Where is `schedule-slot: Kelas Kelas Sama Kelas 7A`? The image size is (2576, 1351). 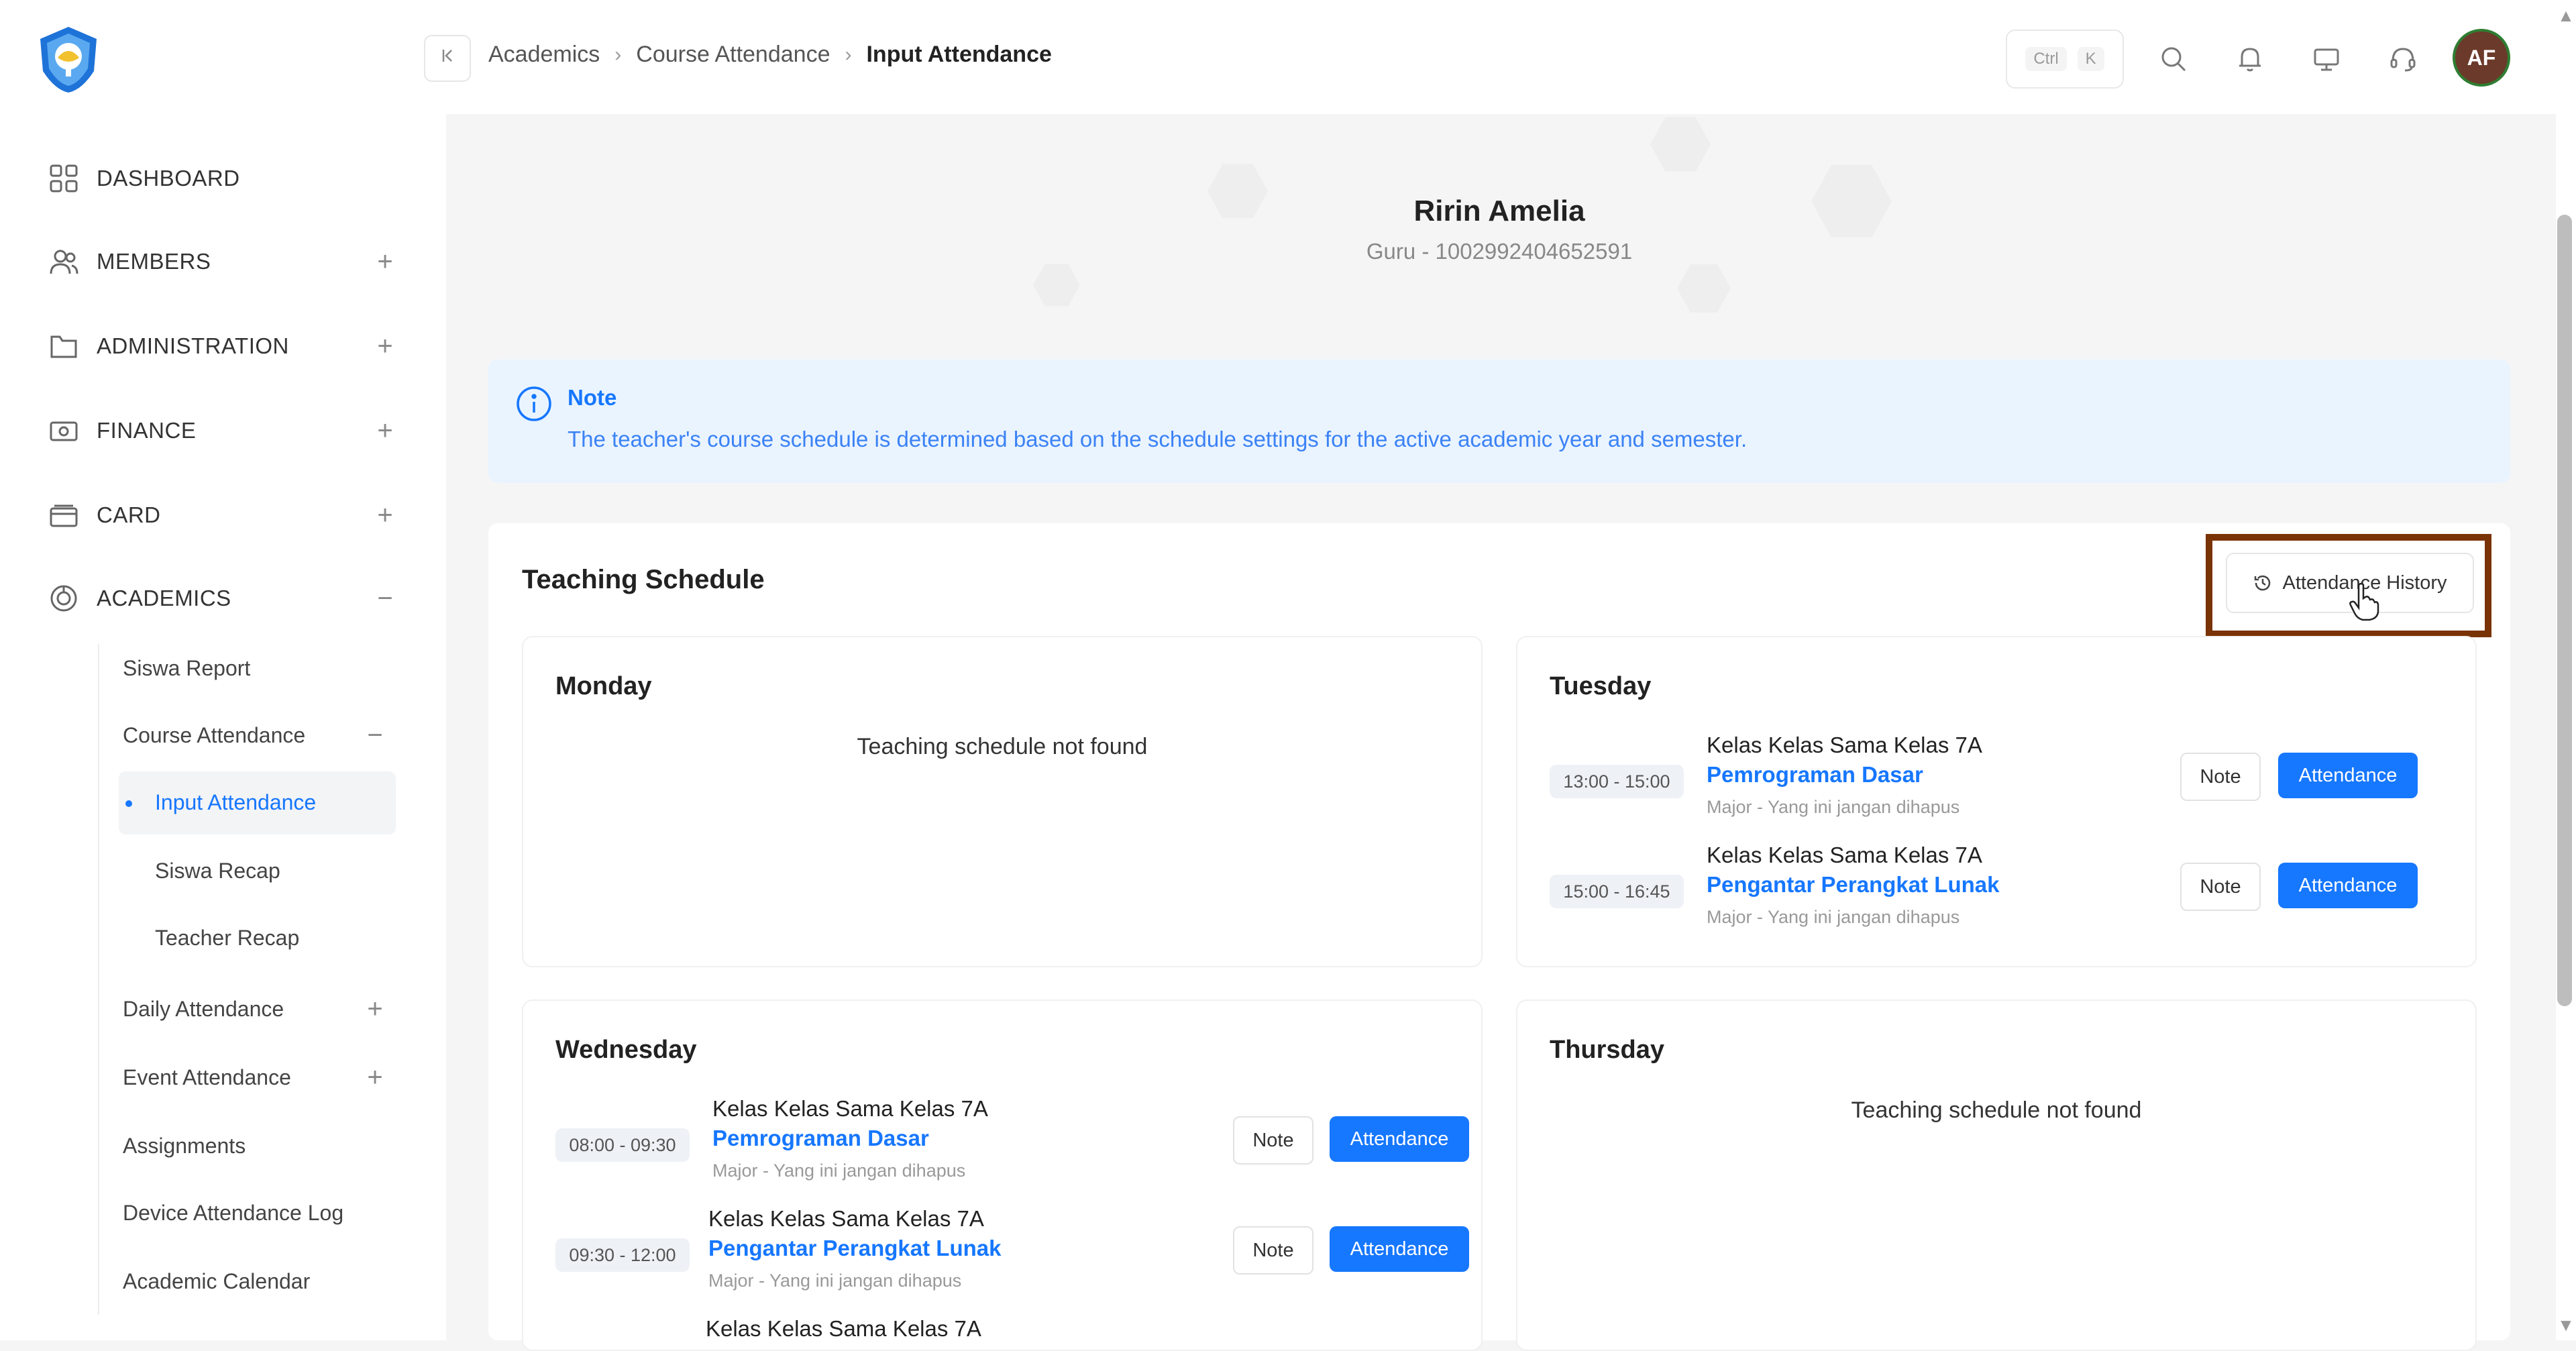
schedule-slot: Kelas Kelas Sama Kelas 7A is located at coordinates (1001, 1333).